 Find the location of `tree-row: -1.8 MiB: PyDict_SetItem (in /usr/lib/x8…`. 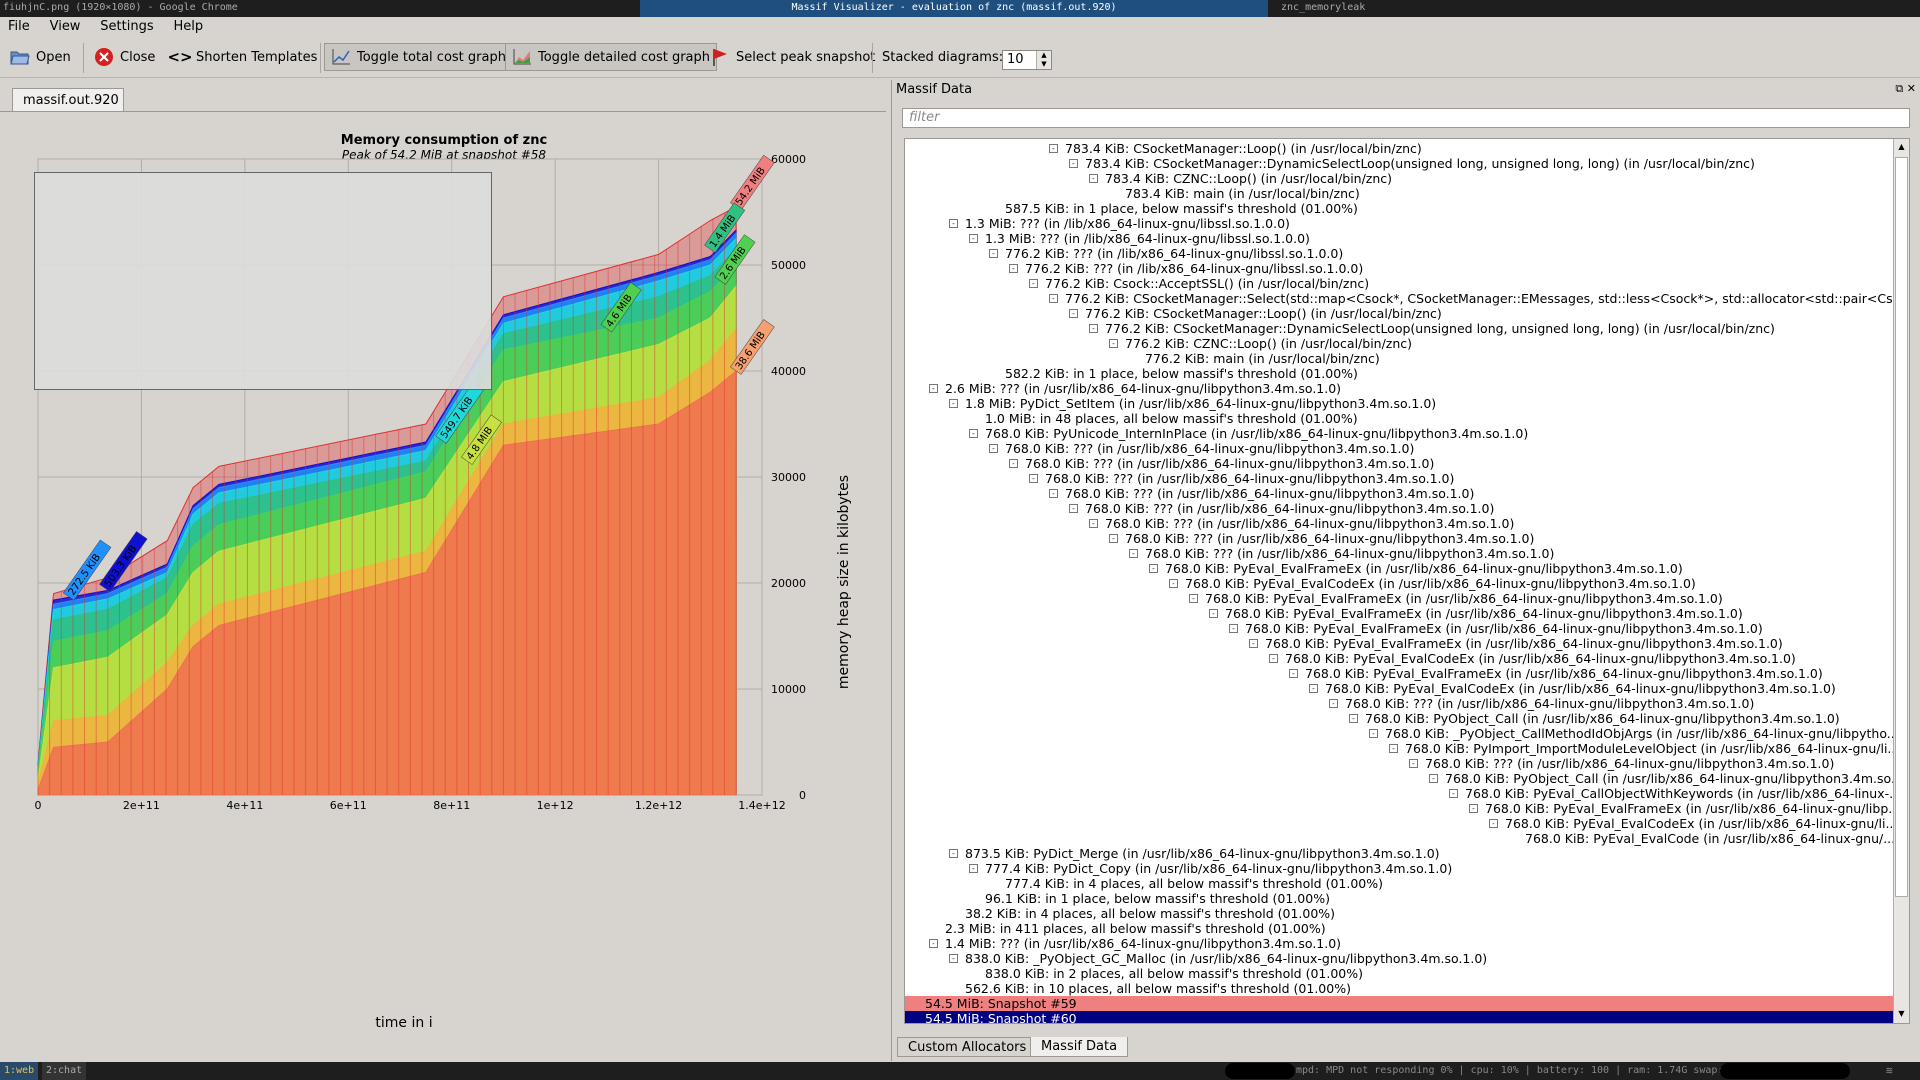

tree-row: -1.8 MiB: PyDict_SetItem (in /usr/lib/x8… is located at coordinates (1399, 403).